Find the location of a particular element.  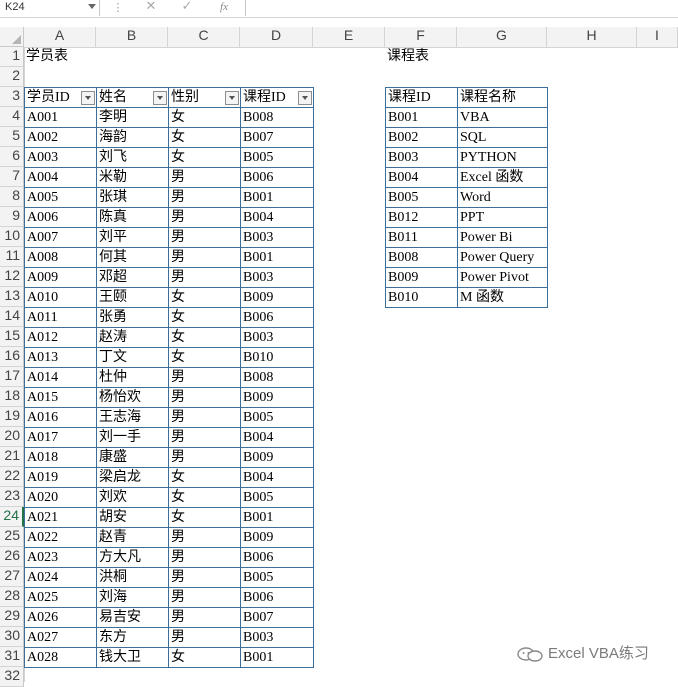

student-table-cell: A017 is located at coordinates (60, 437).